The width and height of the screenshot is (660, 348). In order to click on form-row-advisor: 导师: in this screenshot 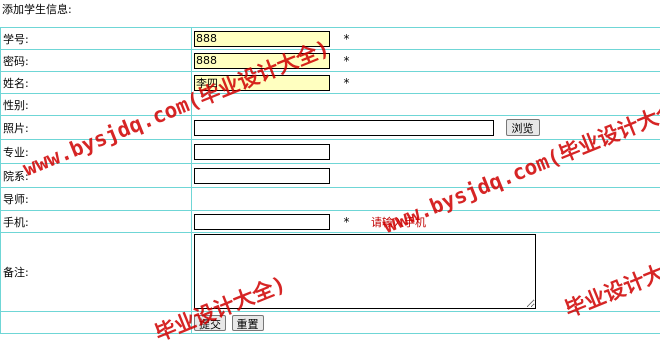, I will do `click(330, 199)`.